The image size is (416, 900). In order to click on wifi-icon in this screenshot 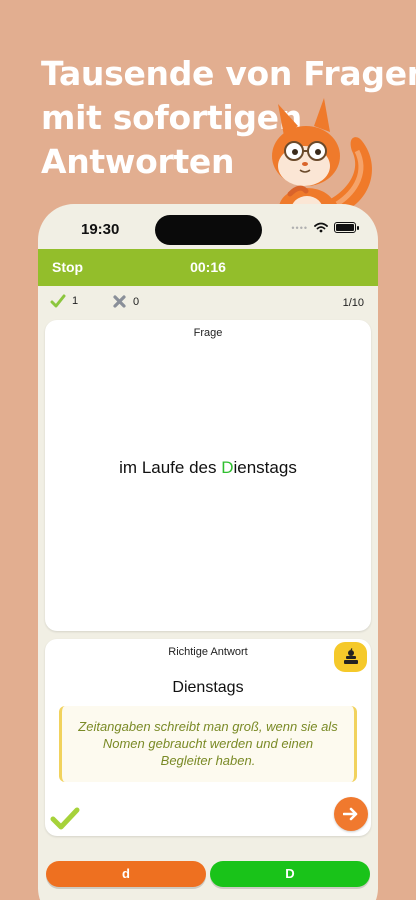, I will do `click(321, 227)`.